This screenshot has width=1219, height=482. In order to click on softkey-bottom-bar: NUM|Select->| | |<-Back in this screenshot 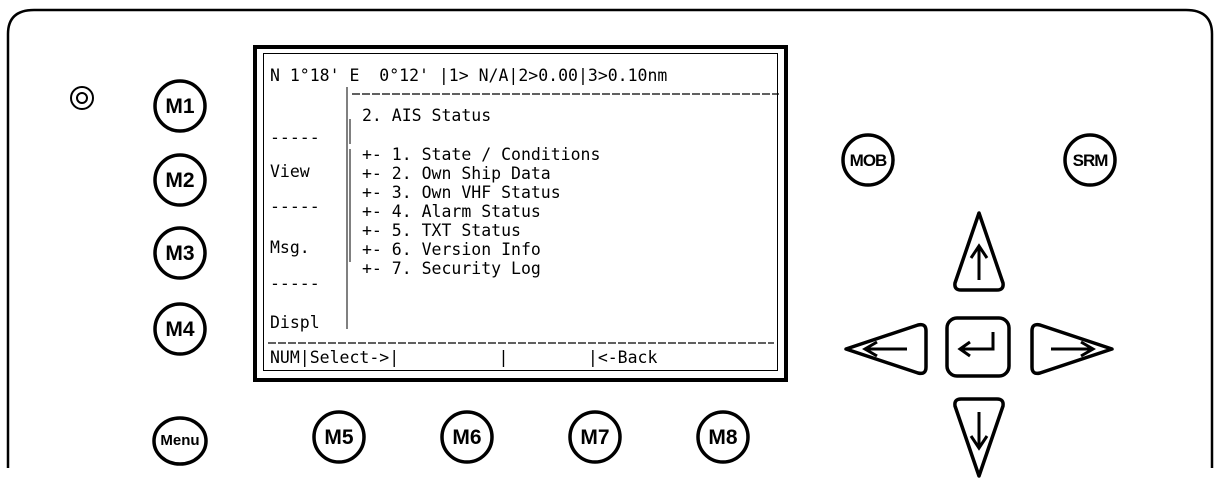, I will do `click(464, 357)`.